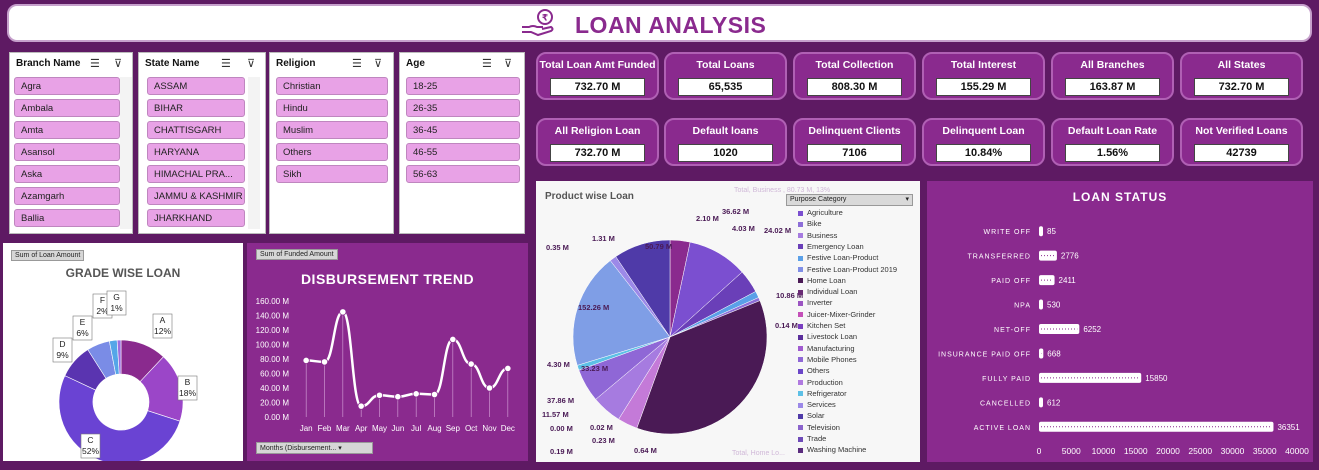 The height and width of the screenshot is (470, 1319). What do you see at coordinates (172, 63) in the screenshot?
I see `slicer-state-header: State Name` at bounding box center [172, 63].